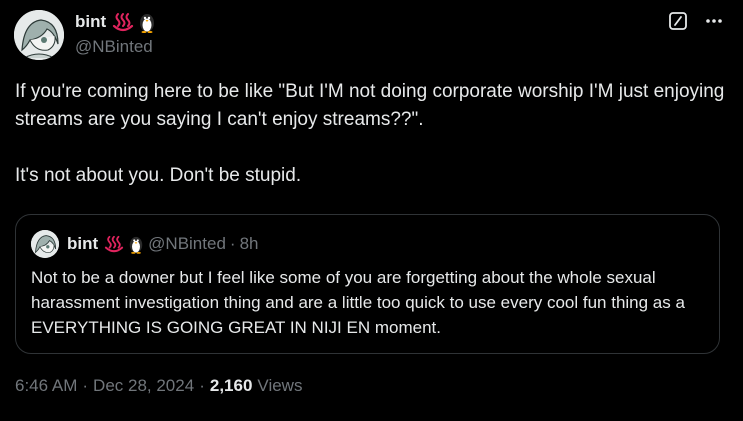  Describe the element at coordinates (143, 386) in the screenshot. I see `tweet-date: Dec 28, 2024` at that location.